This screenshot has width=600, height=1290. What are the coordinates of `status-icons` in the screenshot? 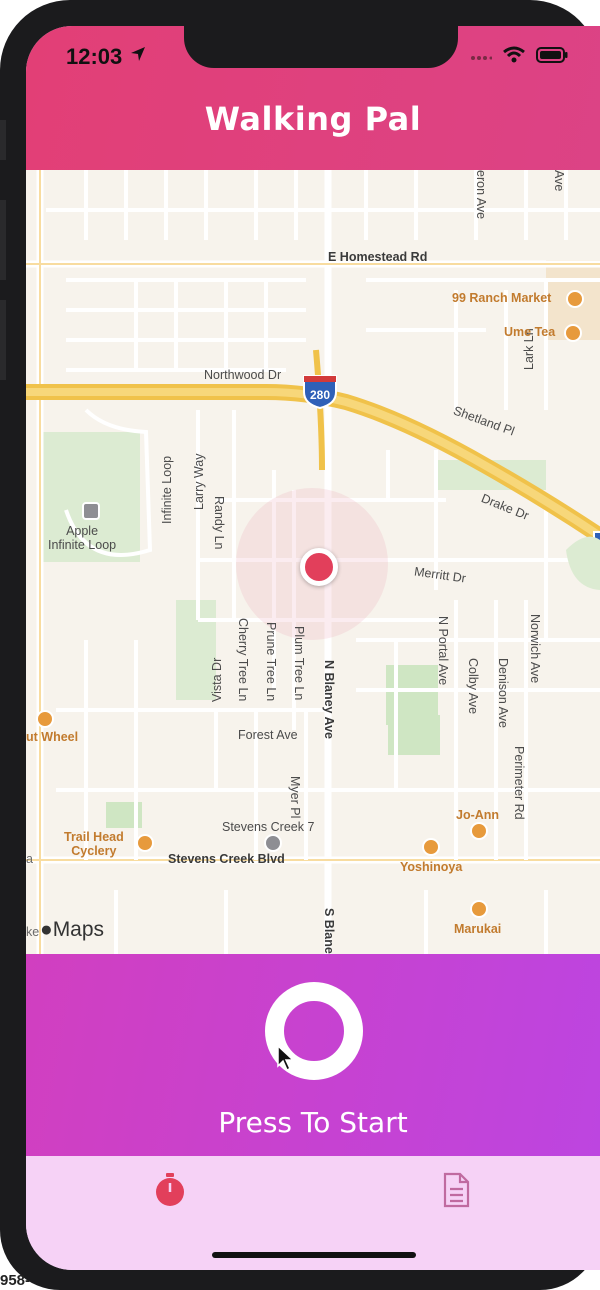 It's located at (519, 55).